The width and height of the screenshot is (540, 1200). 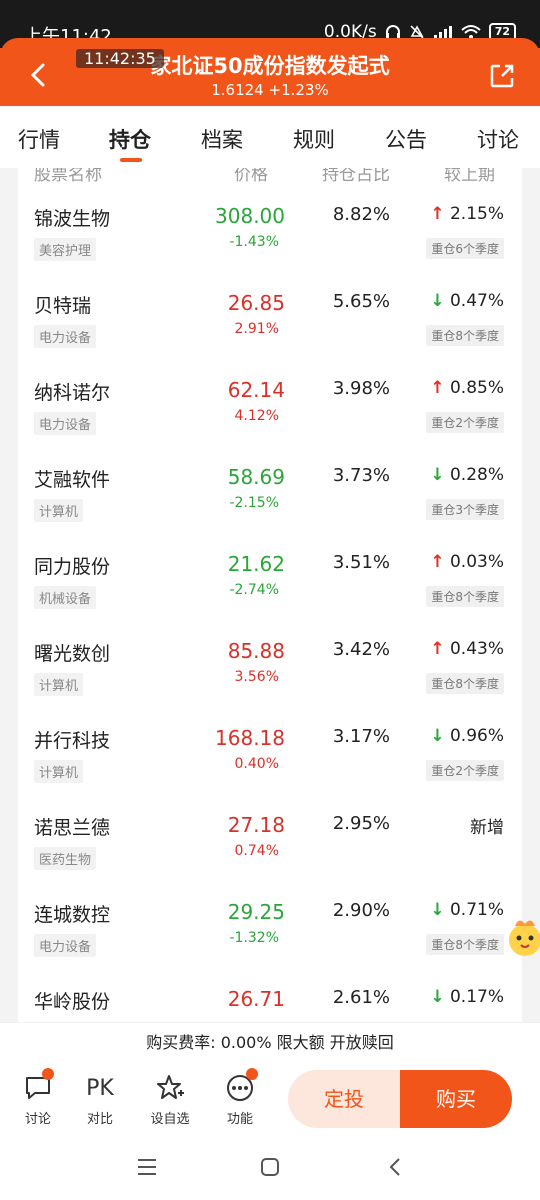 What do you see at coordinates (361, 214) in the screenshot?
I see `hold-ratio: 8.82%` at bounding box center [361, 214].